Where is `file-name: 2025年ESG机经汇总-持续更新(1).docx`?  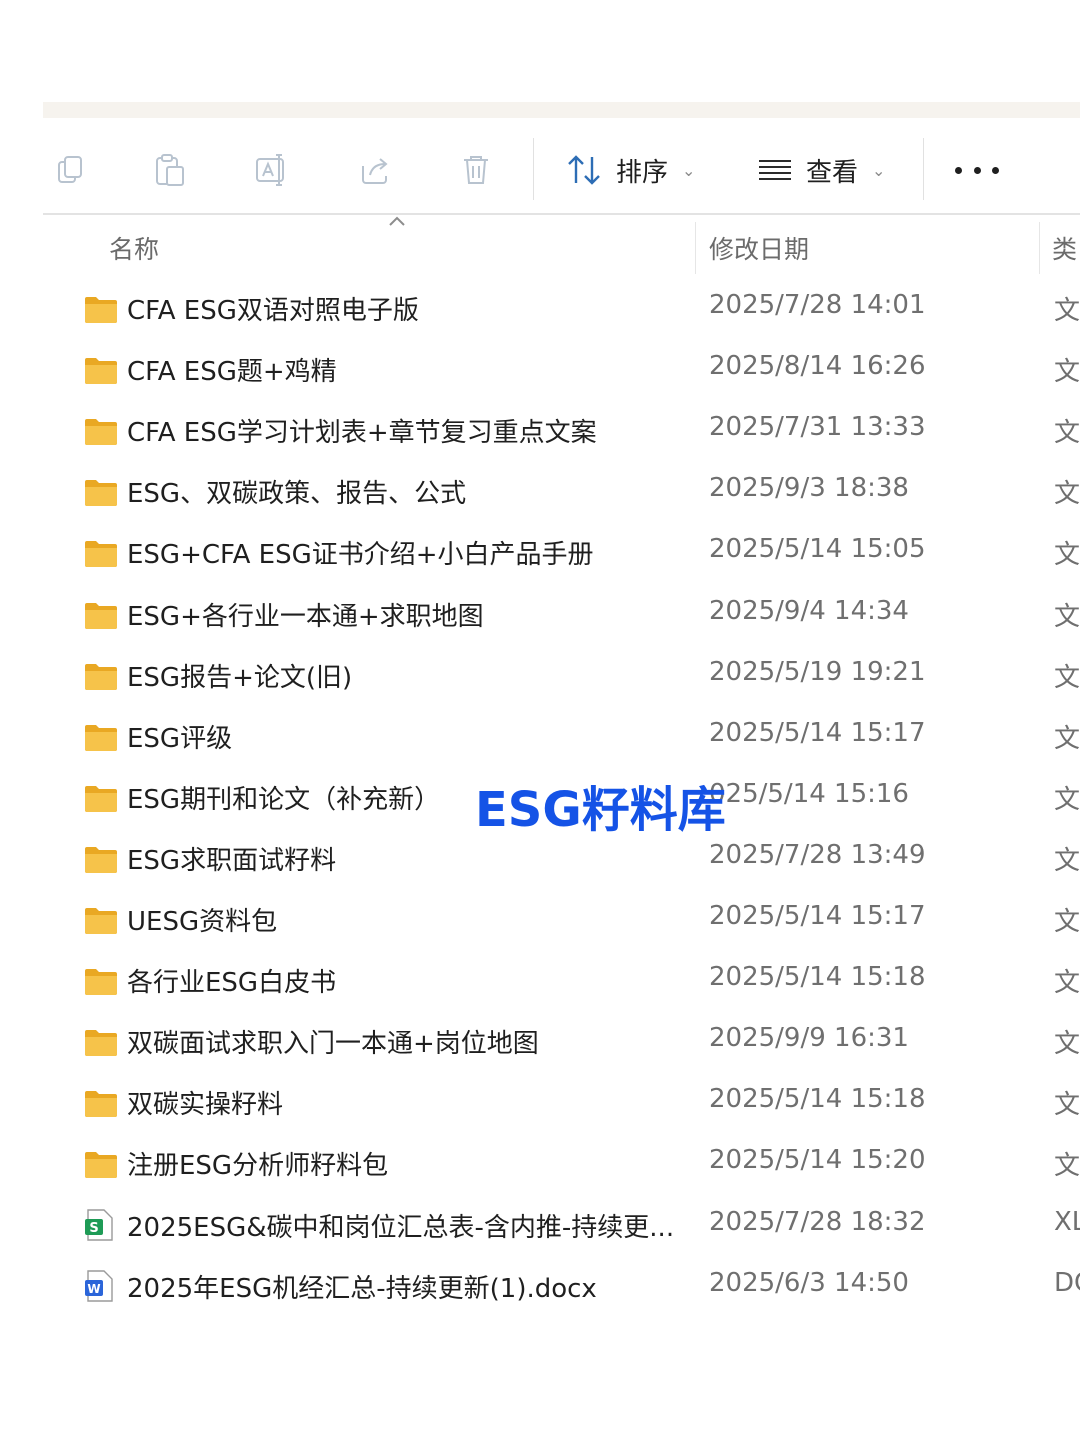 file-name: 2025年ESG机经汇总-持续更新(1).docx is located at coordinates (362, 1288).